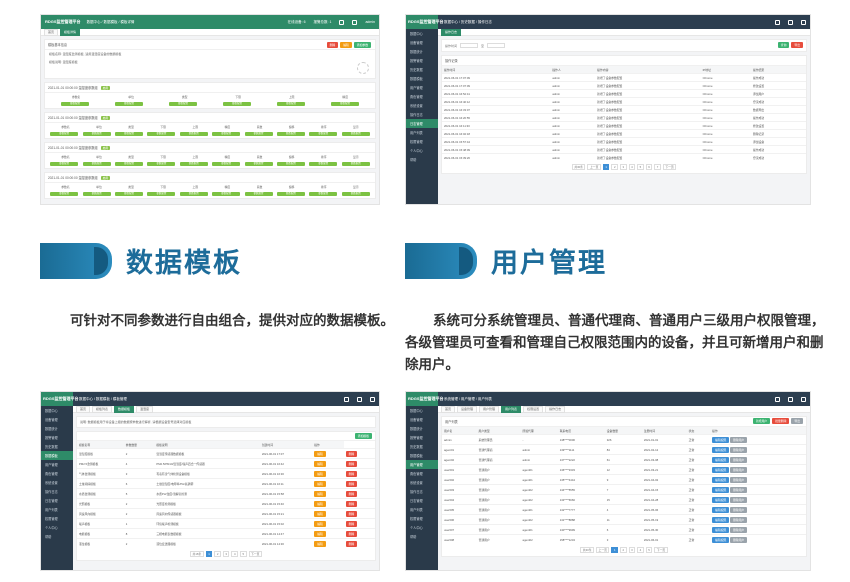 The height and width of the screenshot is (582, 850). I want to click on add-param-button: 添加参数, so click(362, 45).